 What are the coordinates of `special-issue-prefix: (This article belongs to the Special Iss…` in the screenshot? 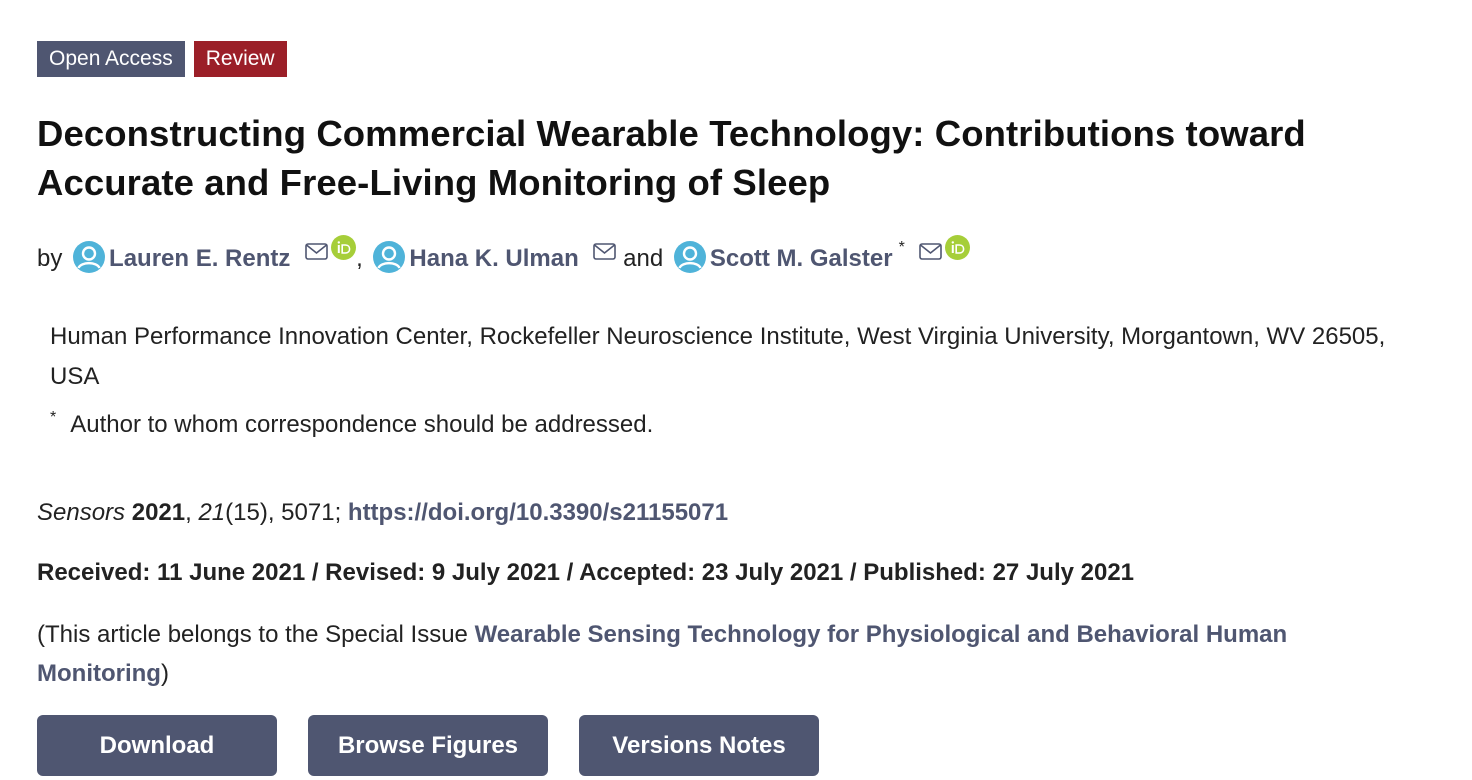 It's located at (256, 634).